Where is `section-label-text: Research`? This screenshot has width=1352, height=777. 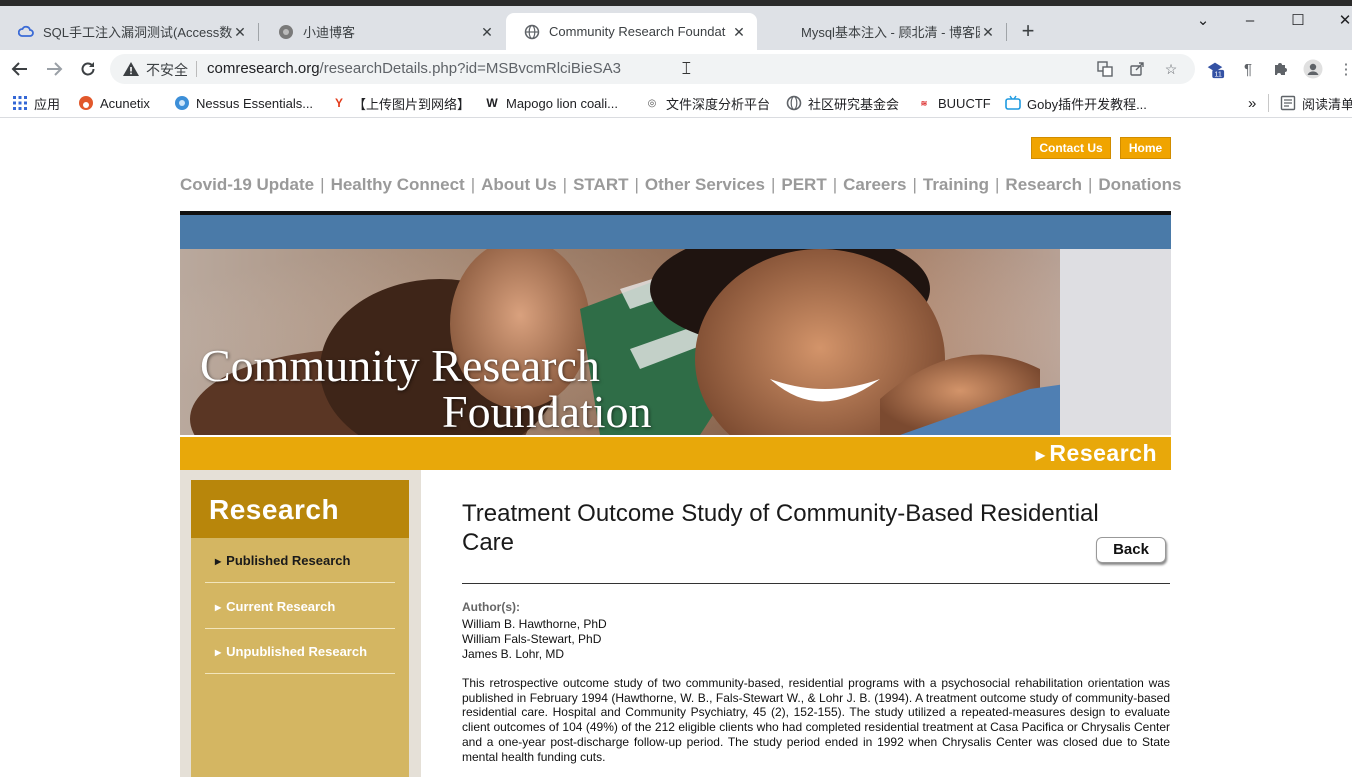 section-label-text: Research is located at coordinates (1103, 453).